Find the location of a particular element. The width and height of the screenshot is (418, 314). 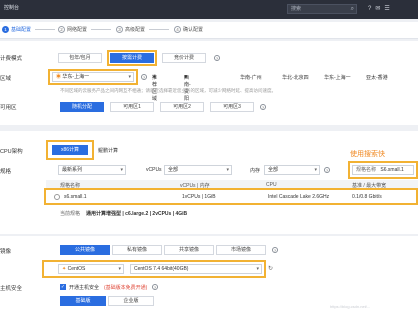

step-label: 高级配置 is located at coordinates (135, 30).